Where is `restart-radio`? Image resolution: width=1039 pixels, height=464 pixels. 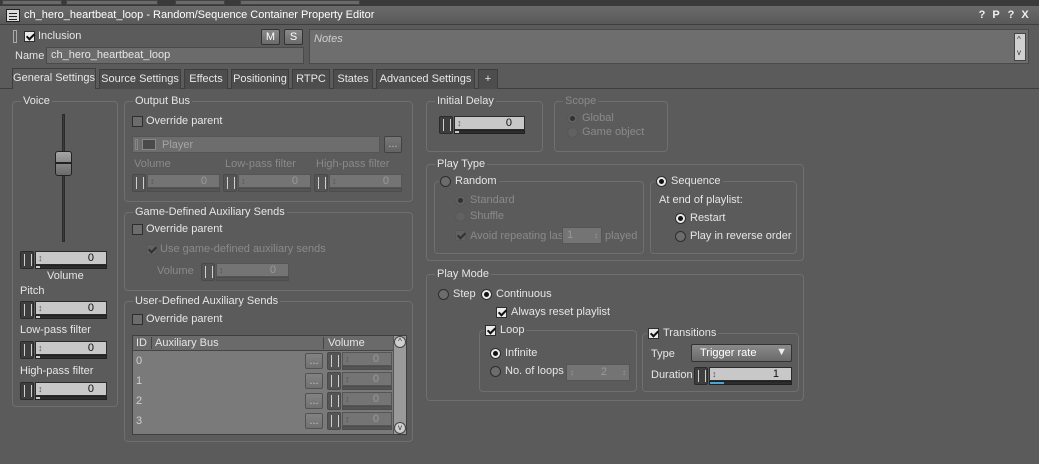
restart-radio is located at coordinates (680, 218).